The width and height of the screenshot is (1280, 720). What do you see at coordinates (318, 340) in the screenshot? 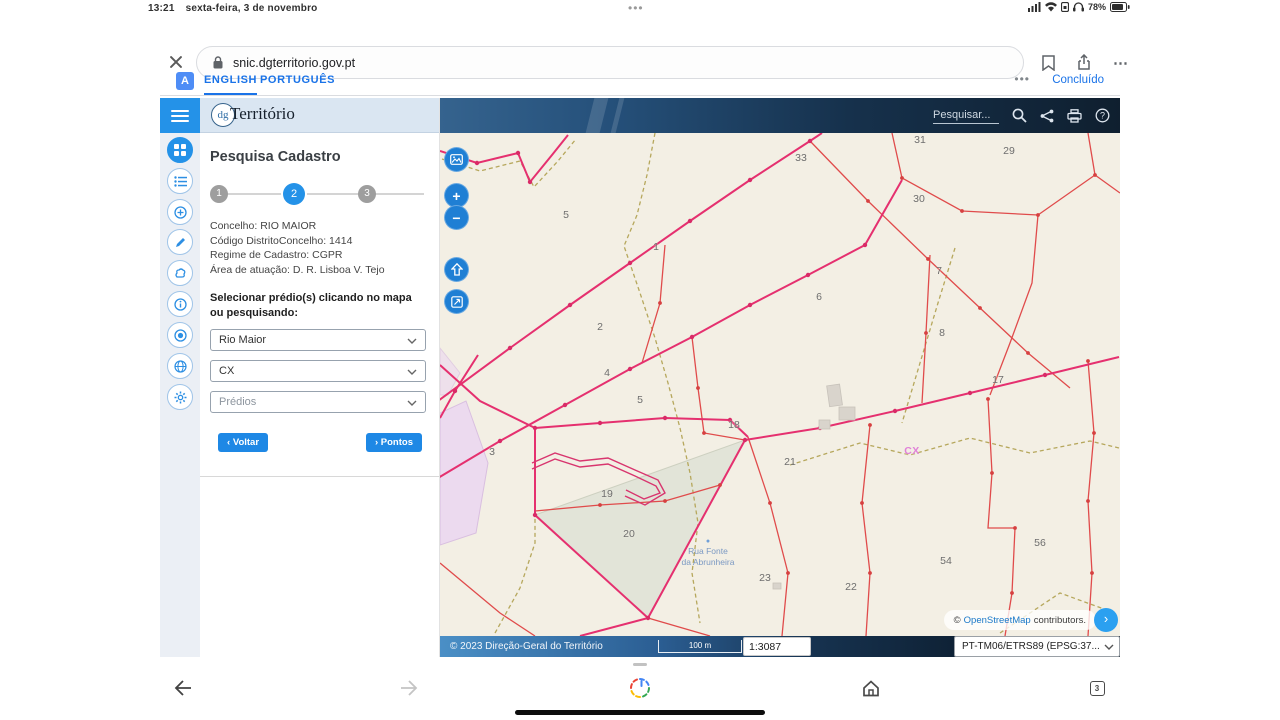
I see `concelho-select: Rio Maior` at bounding box center [318, 340].